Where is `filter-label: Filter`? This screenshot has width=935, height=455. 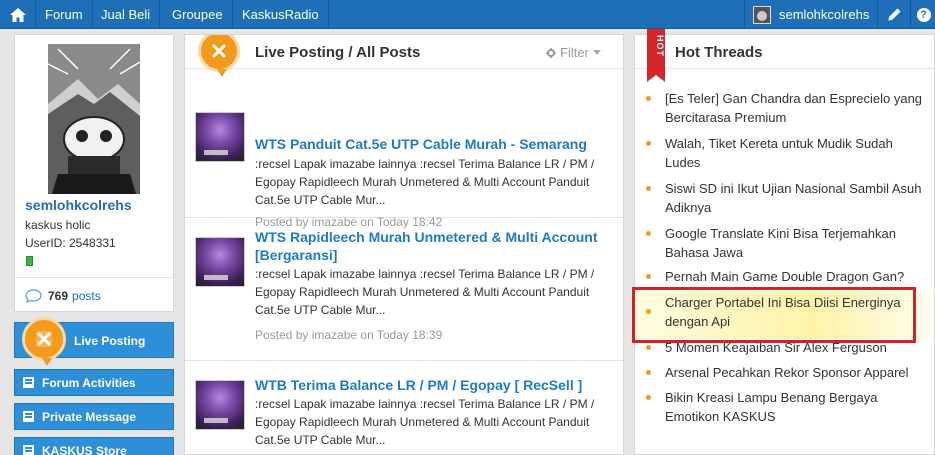 filter-label: Filter is located at coordinates (574, 52).